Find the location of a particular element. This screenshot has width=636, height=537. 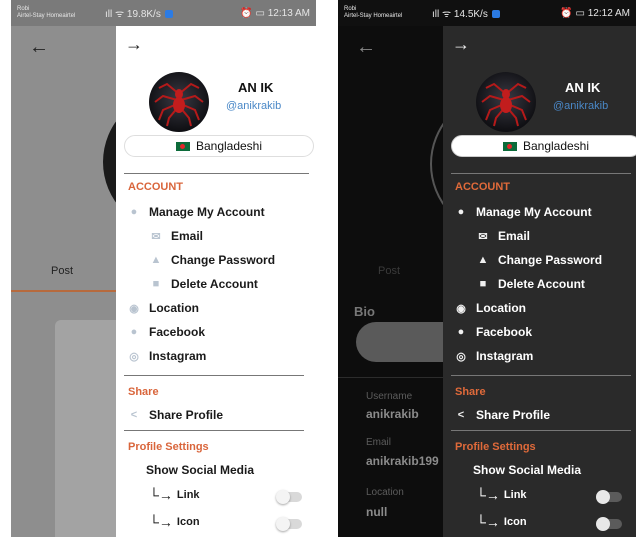

link-label: Link is located at coordinates (188, 495).